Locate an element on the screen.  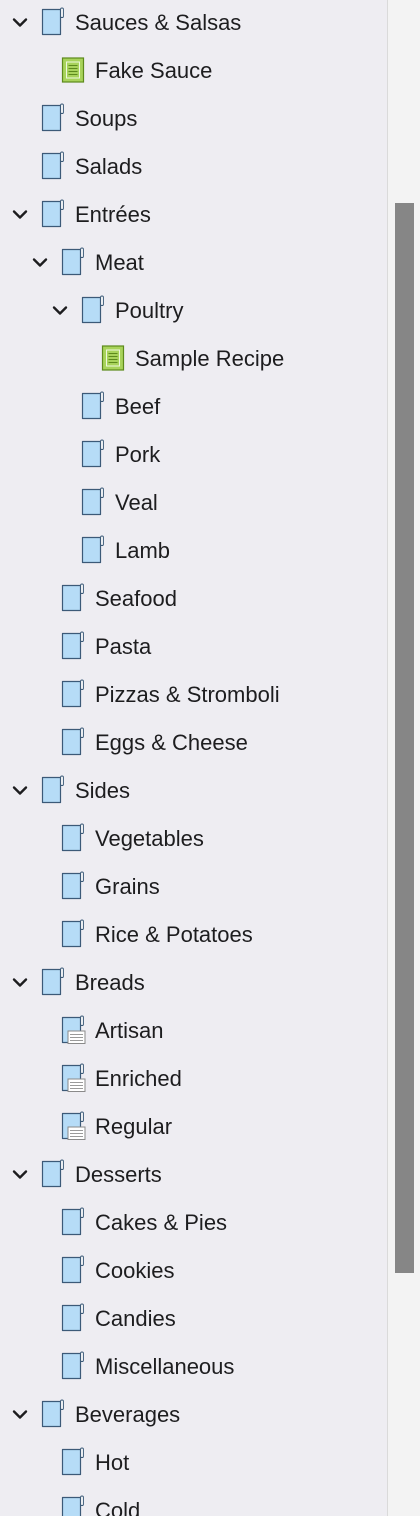
binder-item-label: Candies is located at coordinates (135, 1318).